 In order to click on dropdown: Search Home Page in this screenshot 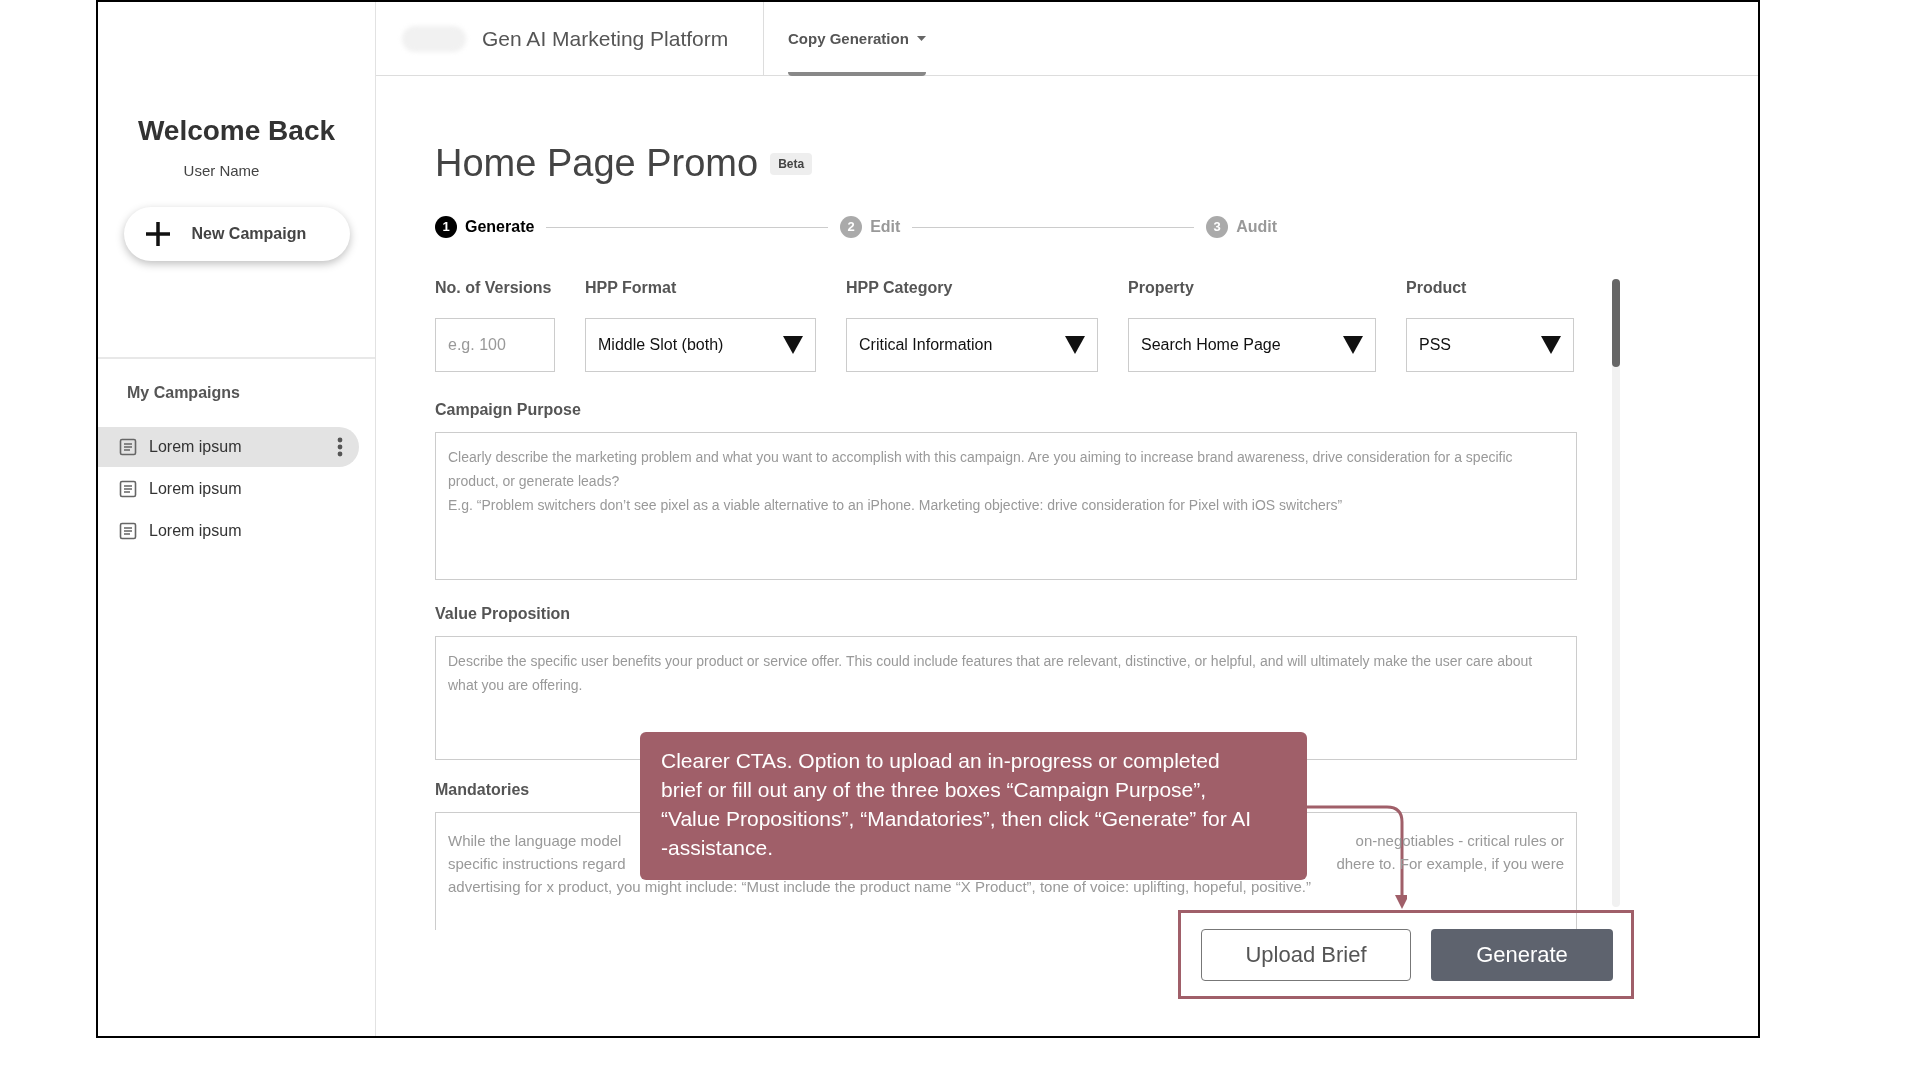, I will do `click(1252, 345)`.